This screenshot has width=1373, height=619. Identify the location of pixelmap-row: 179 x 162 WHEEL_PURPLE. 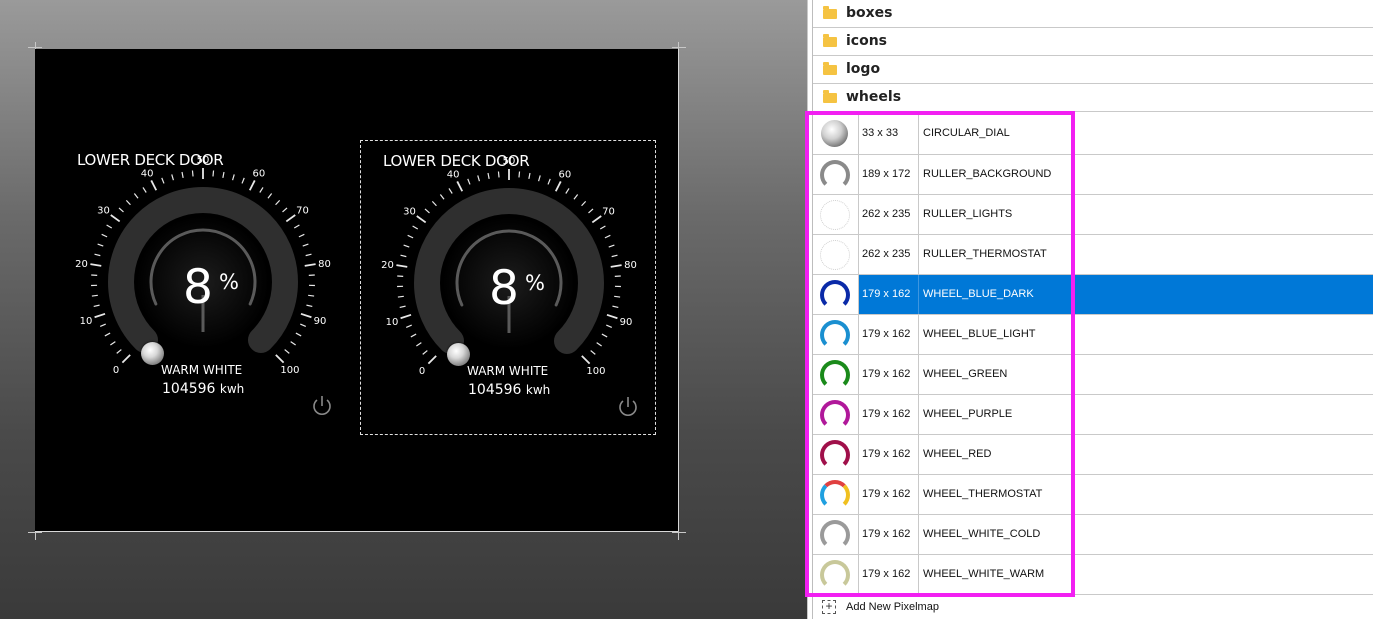
(1093, 415).